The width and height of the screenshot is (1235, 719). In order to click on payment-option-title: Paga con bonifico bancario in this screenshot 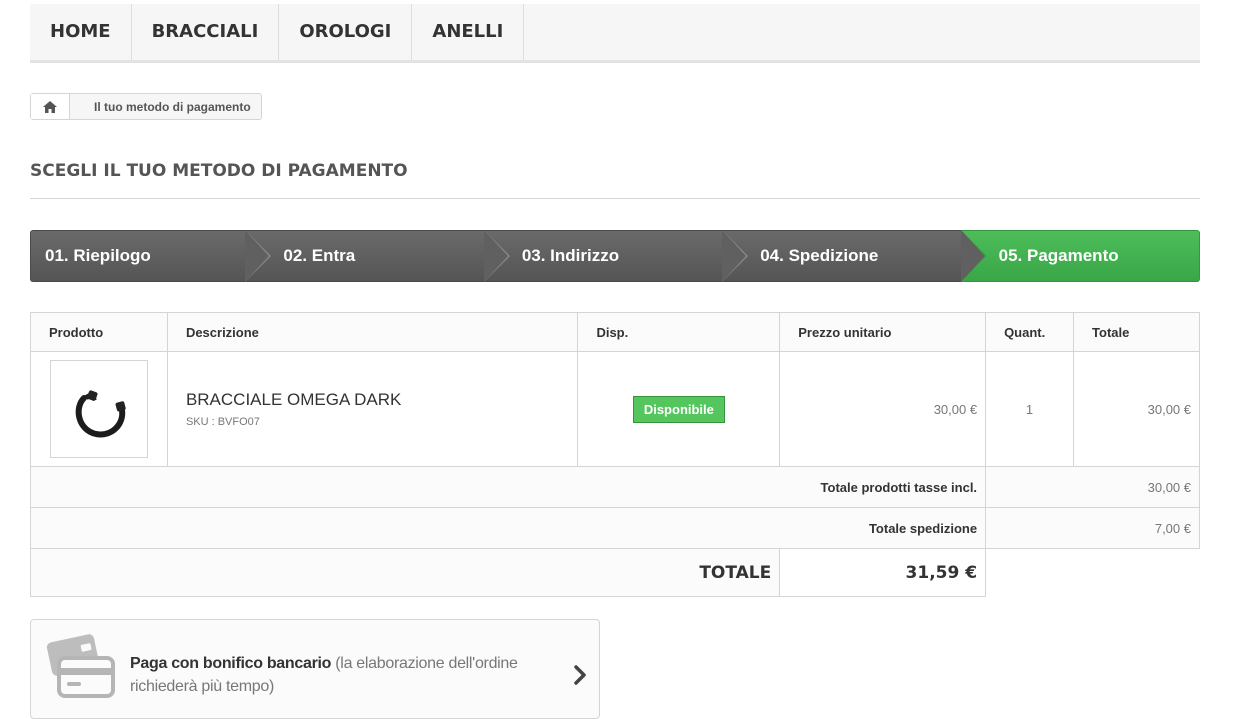, I will do `click(231, 663)`.